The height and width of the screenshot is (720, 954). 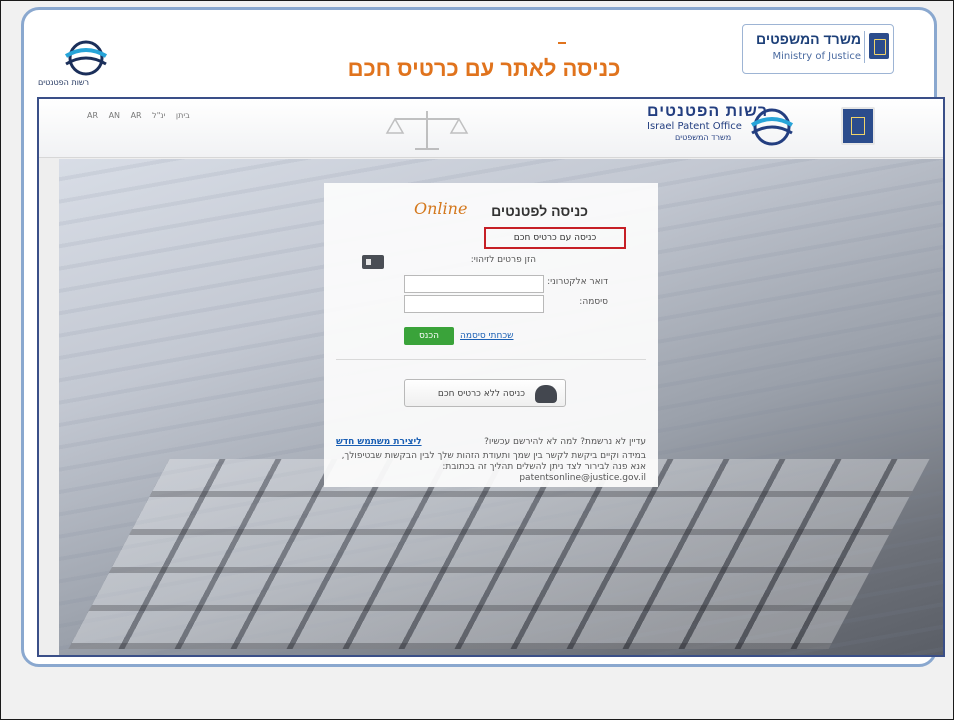 I want to click on create-user-link: ליצירת משתמש חדש, so click(x=379, y=442).